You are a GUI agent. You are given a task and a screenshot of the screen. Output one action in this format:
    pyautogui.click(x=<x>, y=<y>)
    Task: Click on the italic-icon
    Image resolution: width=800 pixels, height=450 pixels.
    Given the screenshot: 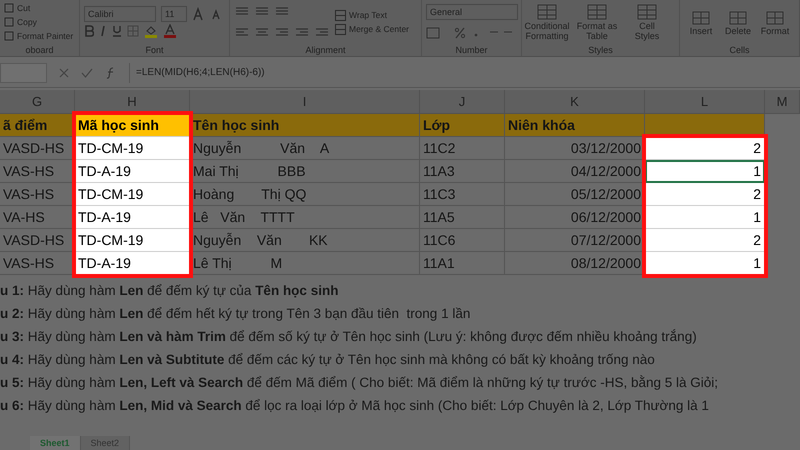 What is the action you would take?
    pyautogui.click(x=103, y=31)
    